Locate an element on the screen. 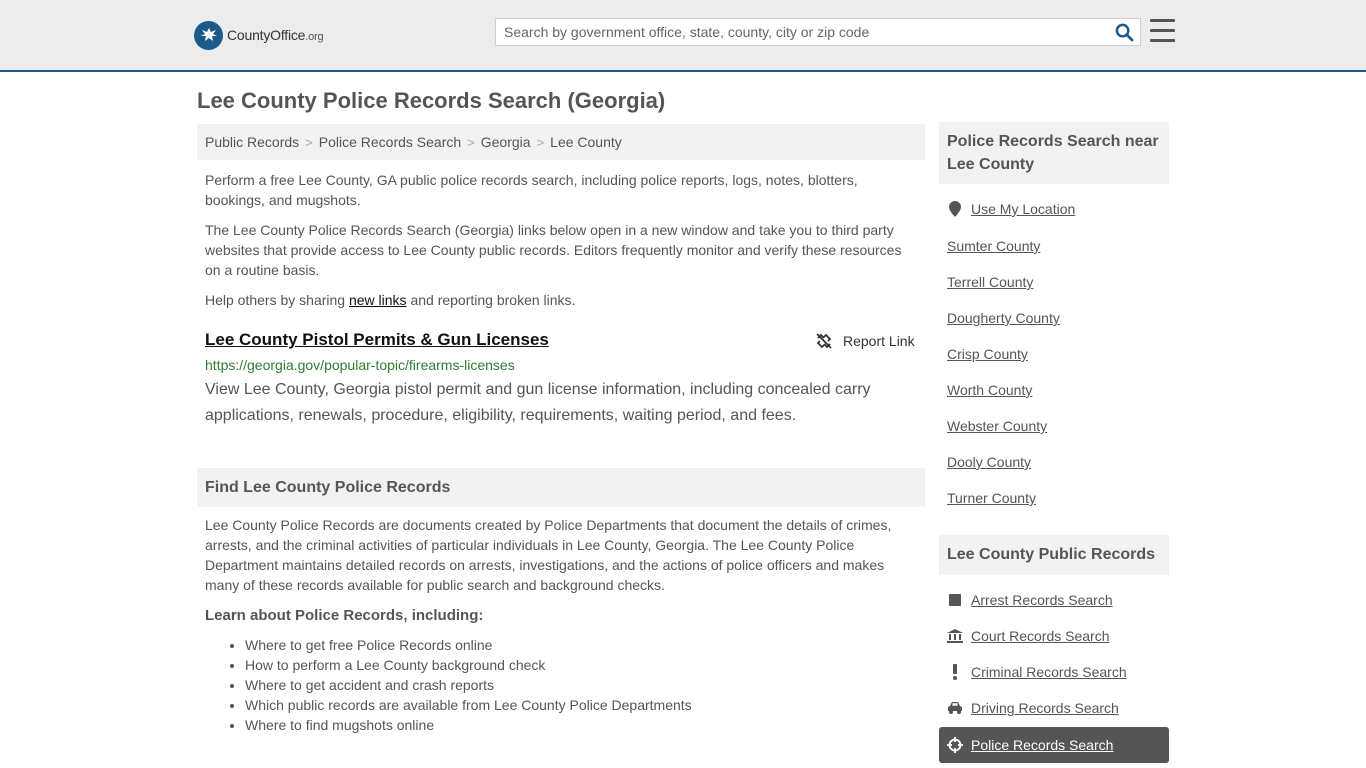 The width and height of the screenshot is (1366, 768). sidebar-item-dooly-county: Dooly County is located at coordinates (989, 462).